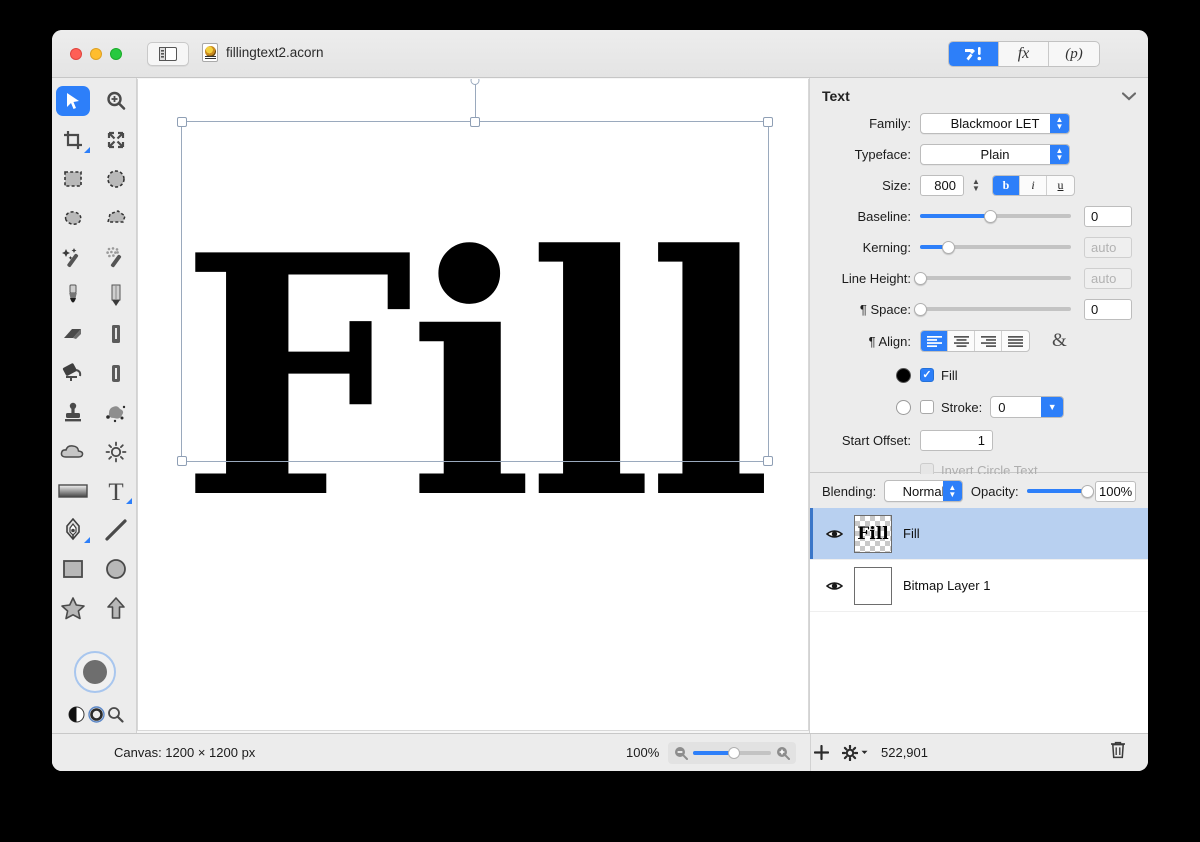  What do you see at coordinates (1074, 54) in the screenshot?
I see `tab-palette: (p)` at bounding box center [1074, 54].